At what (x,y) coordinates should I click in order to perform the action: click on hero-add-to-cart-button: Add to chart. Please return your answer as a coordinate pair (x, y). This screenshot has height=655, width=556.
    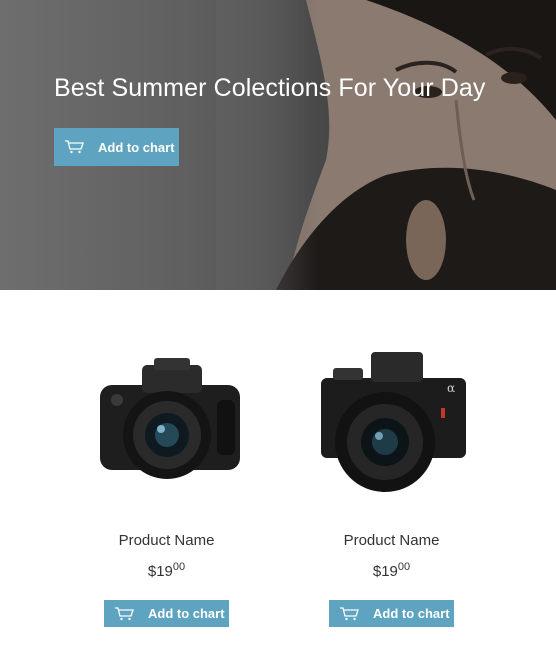
    Looking at the image, I should click on (116, 147).